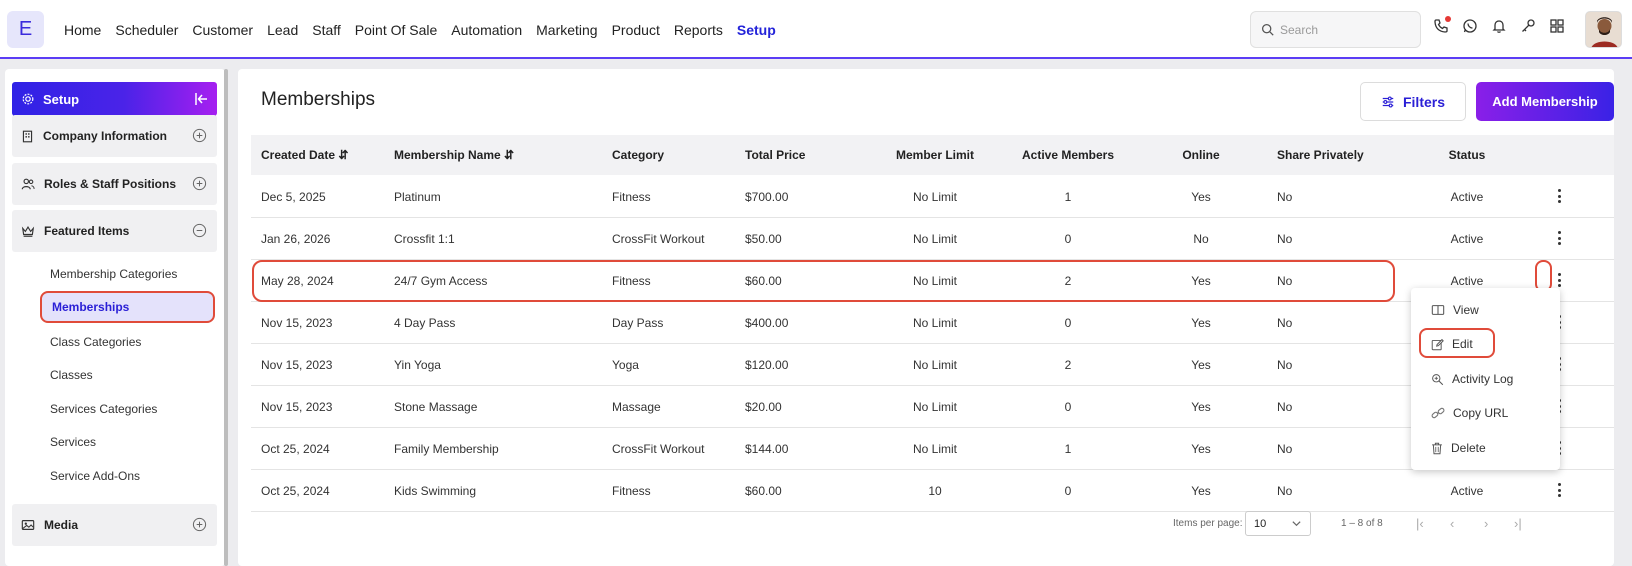 The height and width of the screenshot is (566, 1632). I want to click on nav-home: Home, so click(82, 30).